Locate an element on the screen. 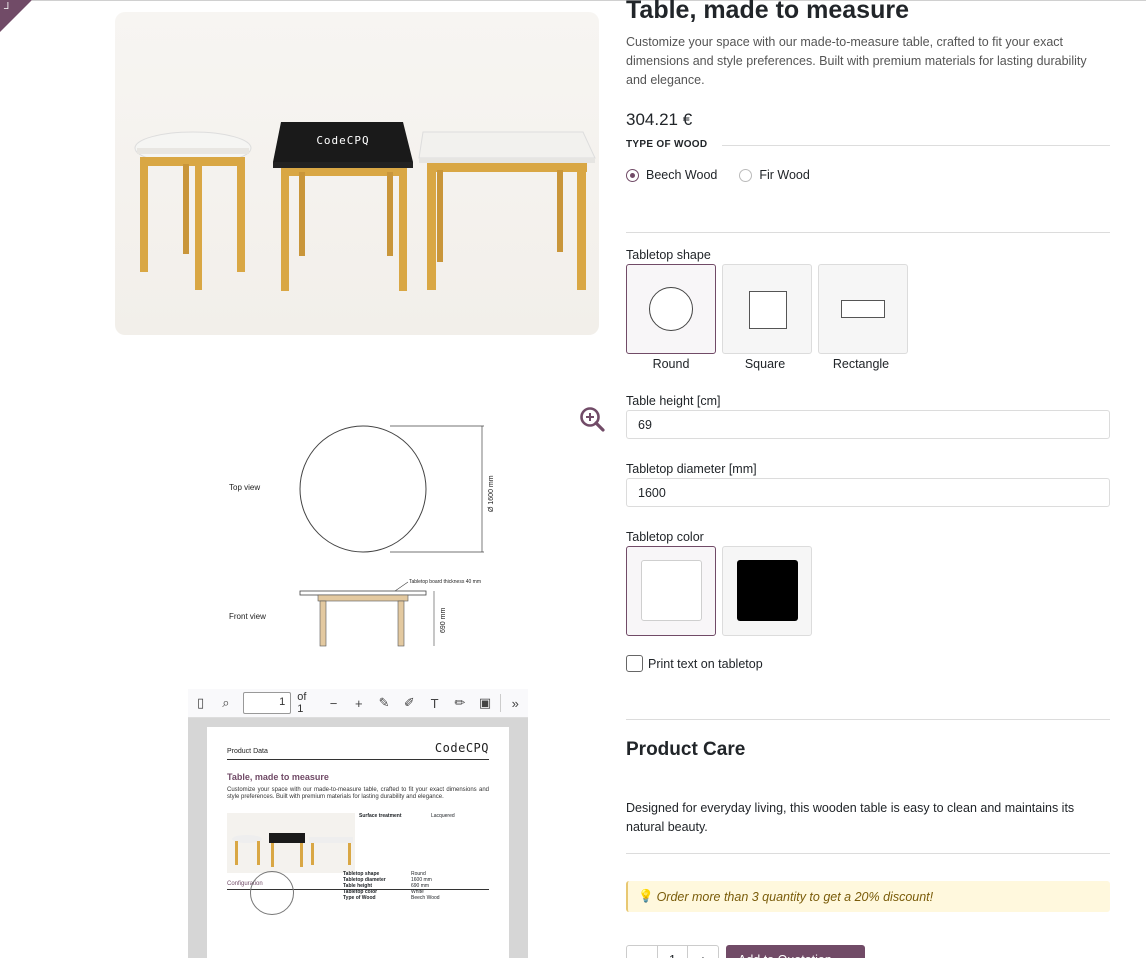 This screenshot has height=958, width=1146. quantity-input: 1 is located at coordinates (672, 952).